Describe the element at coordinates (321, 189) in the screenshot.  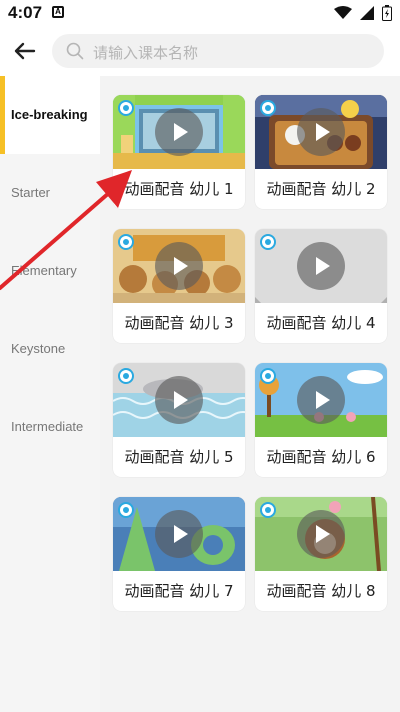
I see `course-title: 动画配音 幼儿 2` at that location.